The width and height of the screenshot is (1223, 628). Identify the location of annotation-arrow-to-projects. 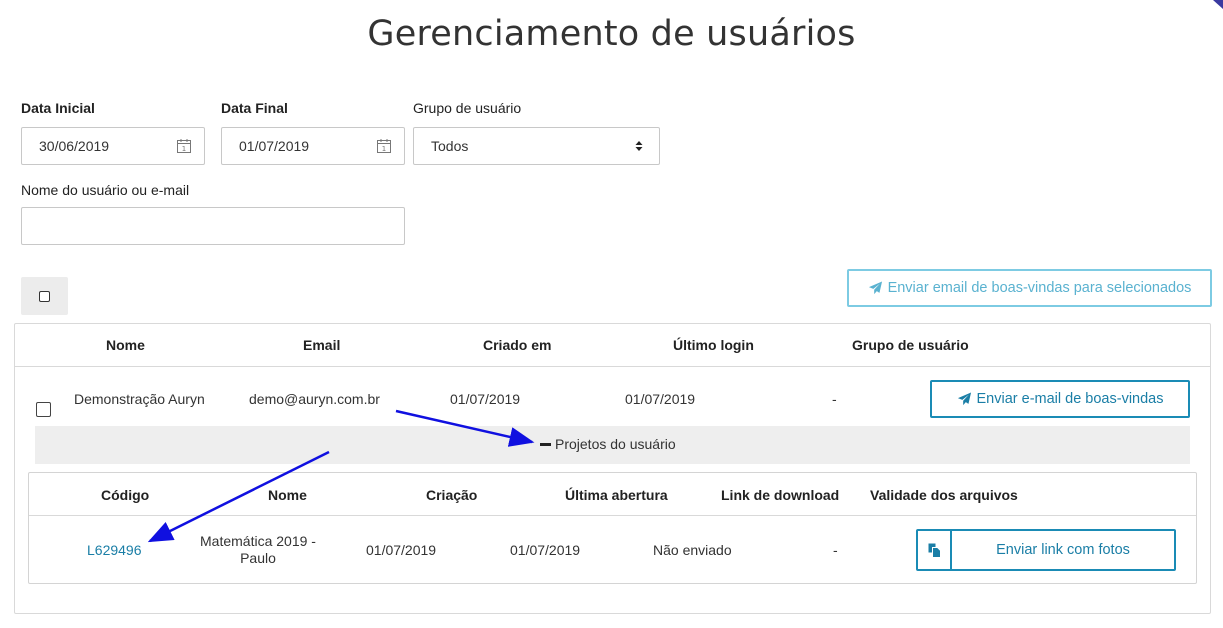
(465, 428).